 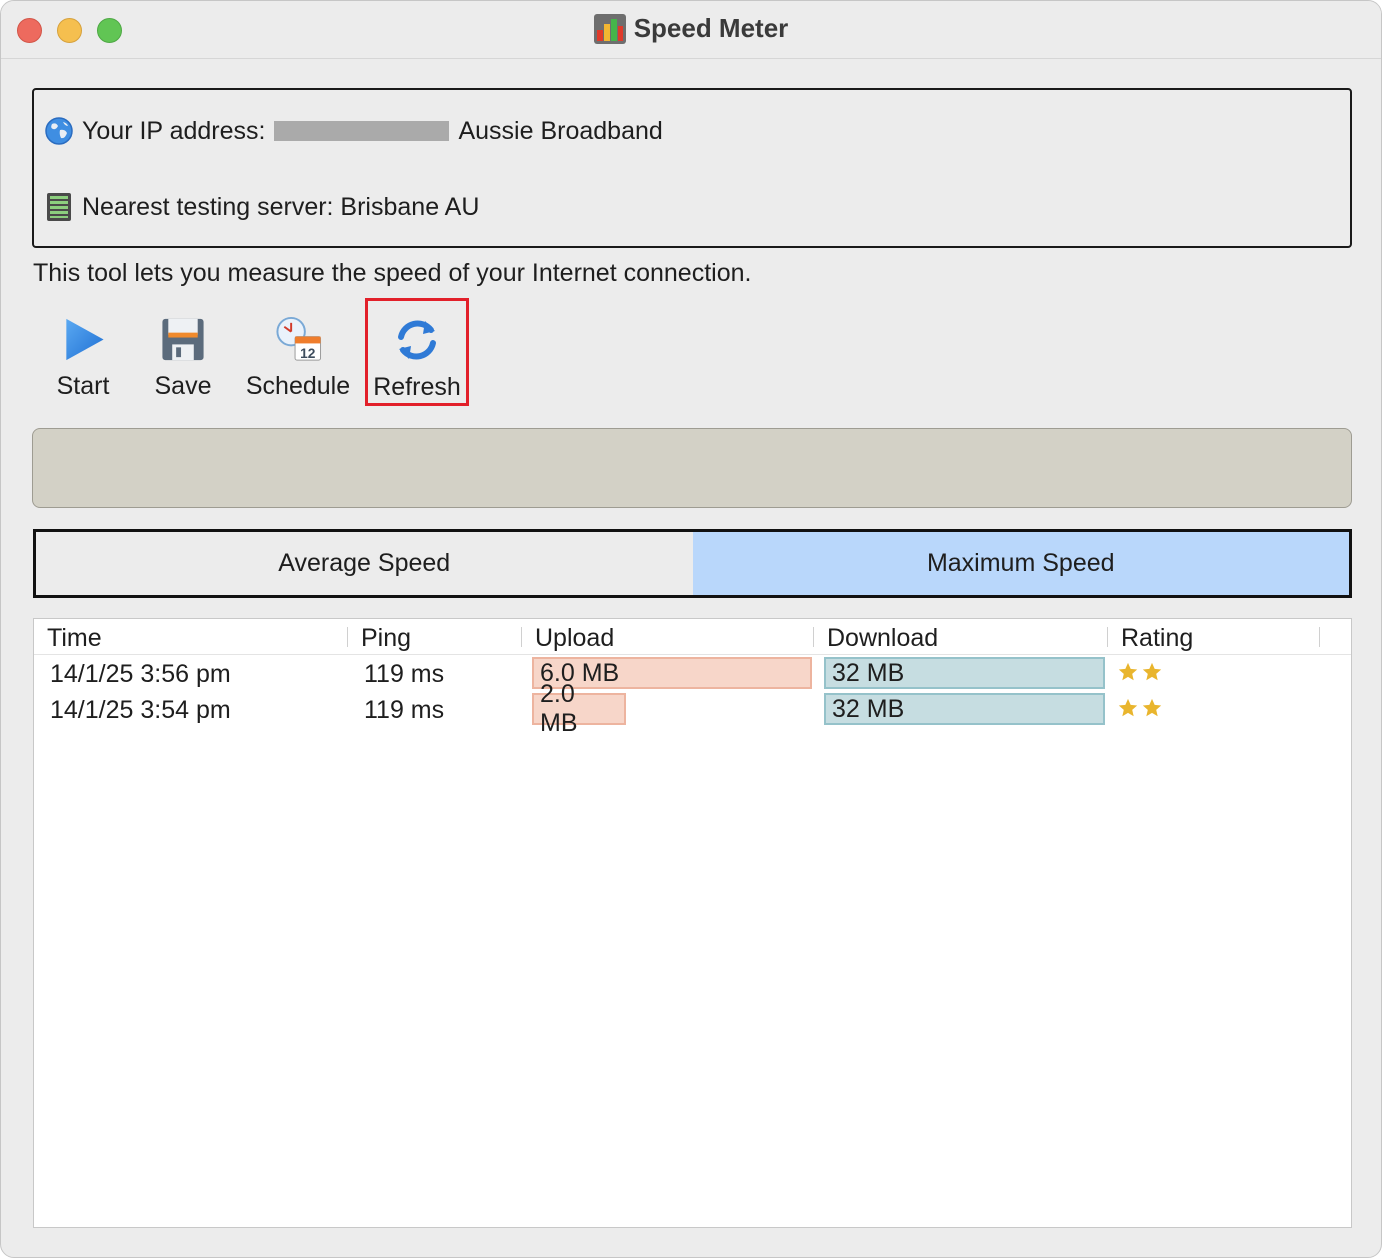 What do you see at coordinates (559, 708) in the screenshot?
I see `upload-value: 2.0 MB` at bounding box center [559, 708].